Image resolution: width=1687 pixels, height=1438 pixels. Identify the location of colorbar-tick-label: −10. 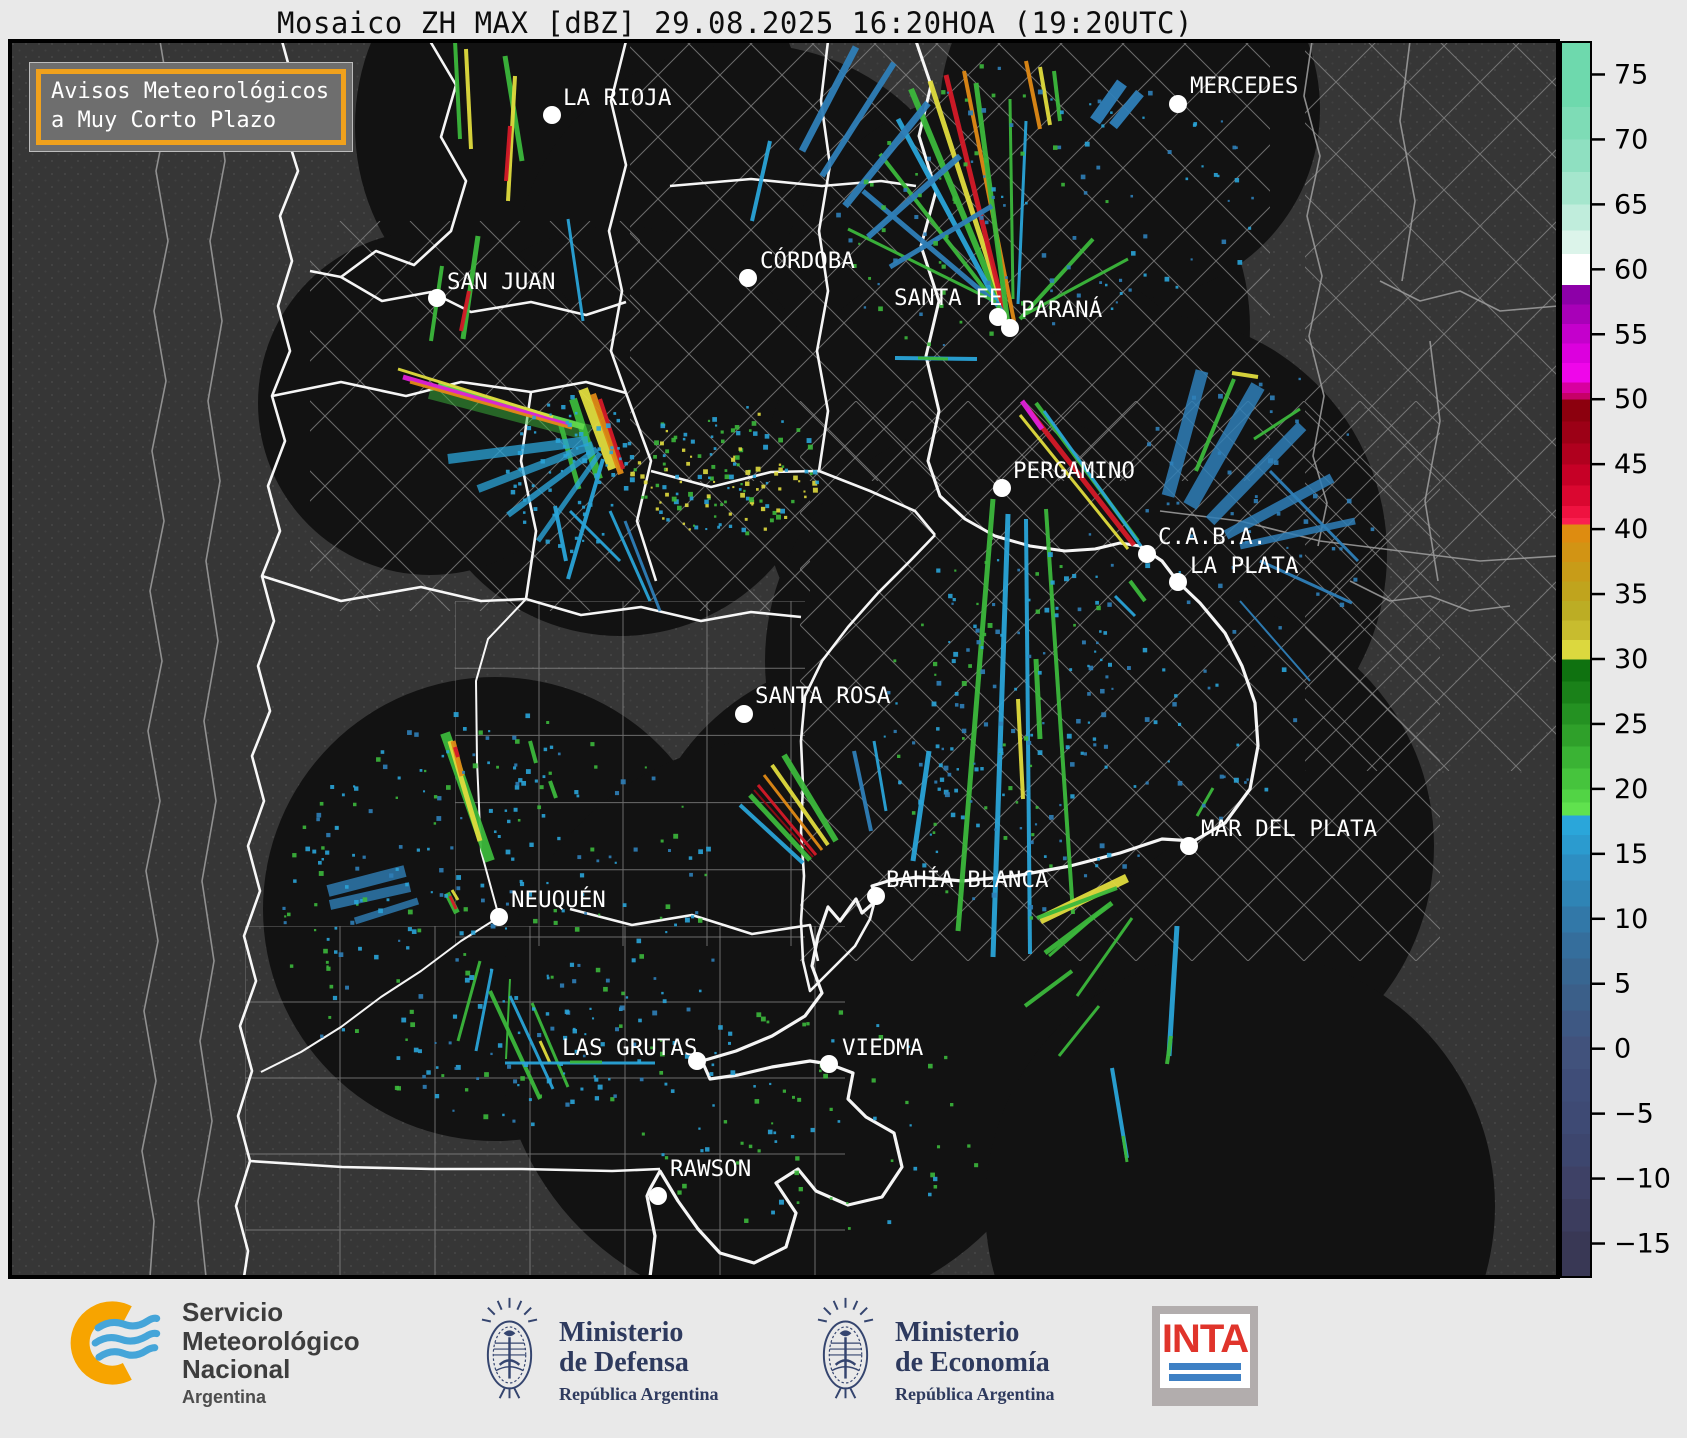
(1642, 1179).